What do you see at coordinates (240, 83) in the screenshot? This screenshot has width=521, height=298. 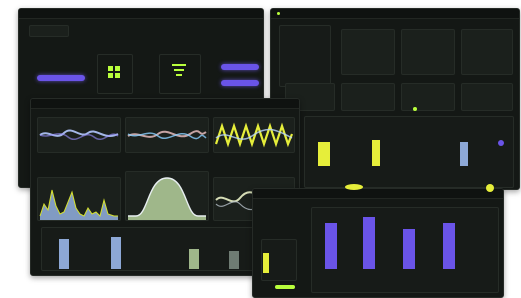 I see `secondary-action-button` at bounding box center [240, 83].